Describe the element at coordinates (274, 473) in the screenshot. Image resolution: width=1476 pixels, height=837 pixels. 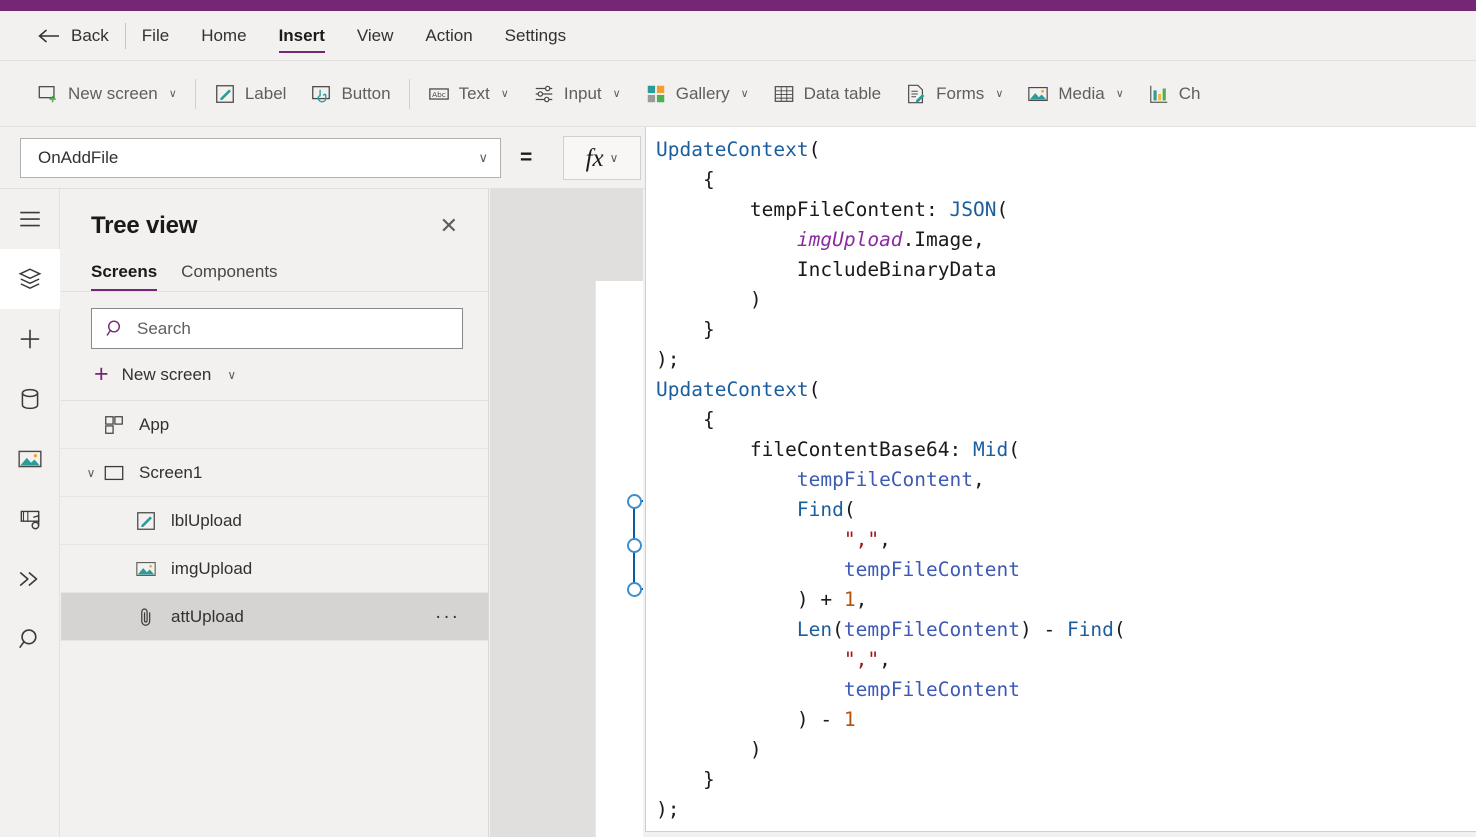
I see `tree-item-screen1: ∨ Screen1` at that location.